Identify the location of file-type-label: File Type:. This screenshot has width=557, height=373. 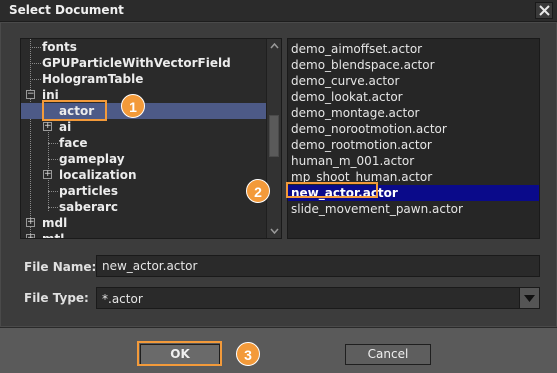
(56, 298).